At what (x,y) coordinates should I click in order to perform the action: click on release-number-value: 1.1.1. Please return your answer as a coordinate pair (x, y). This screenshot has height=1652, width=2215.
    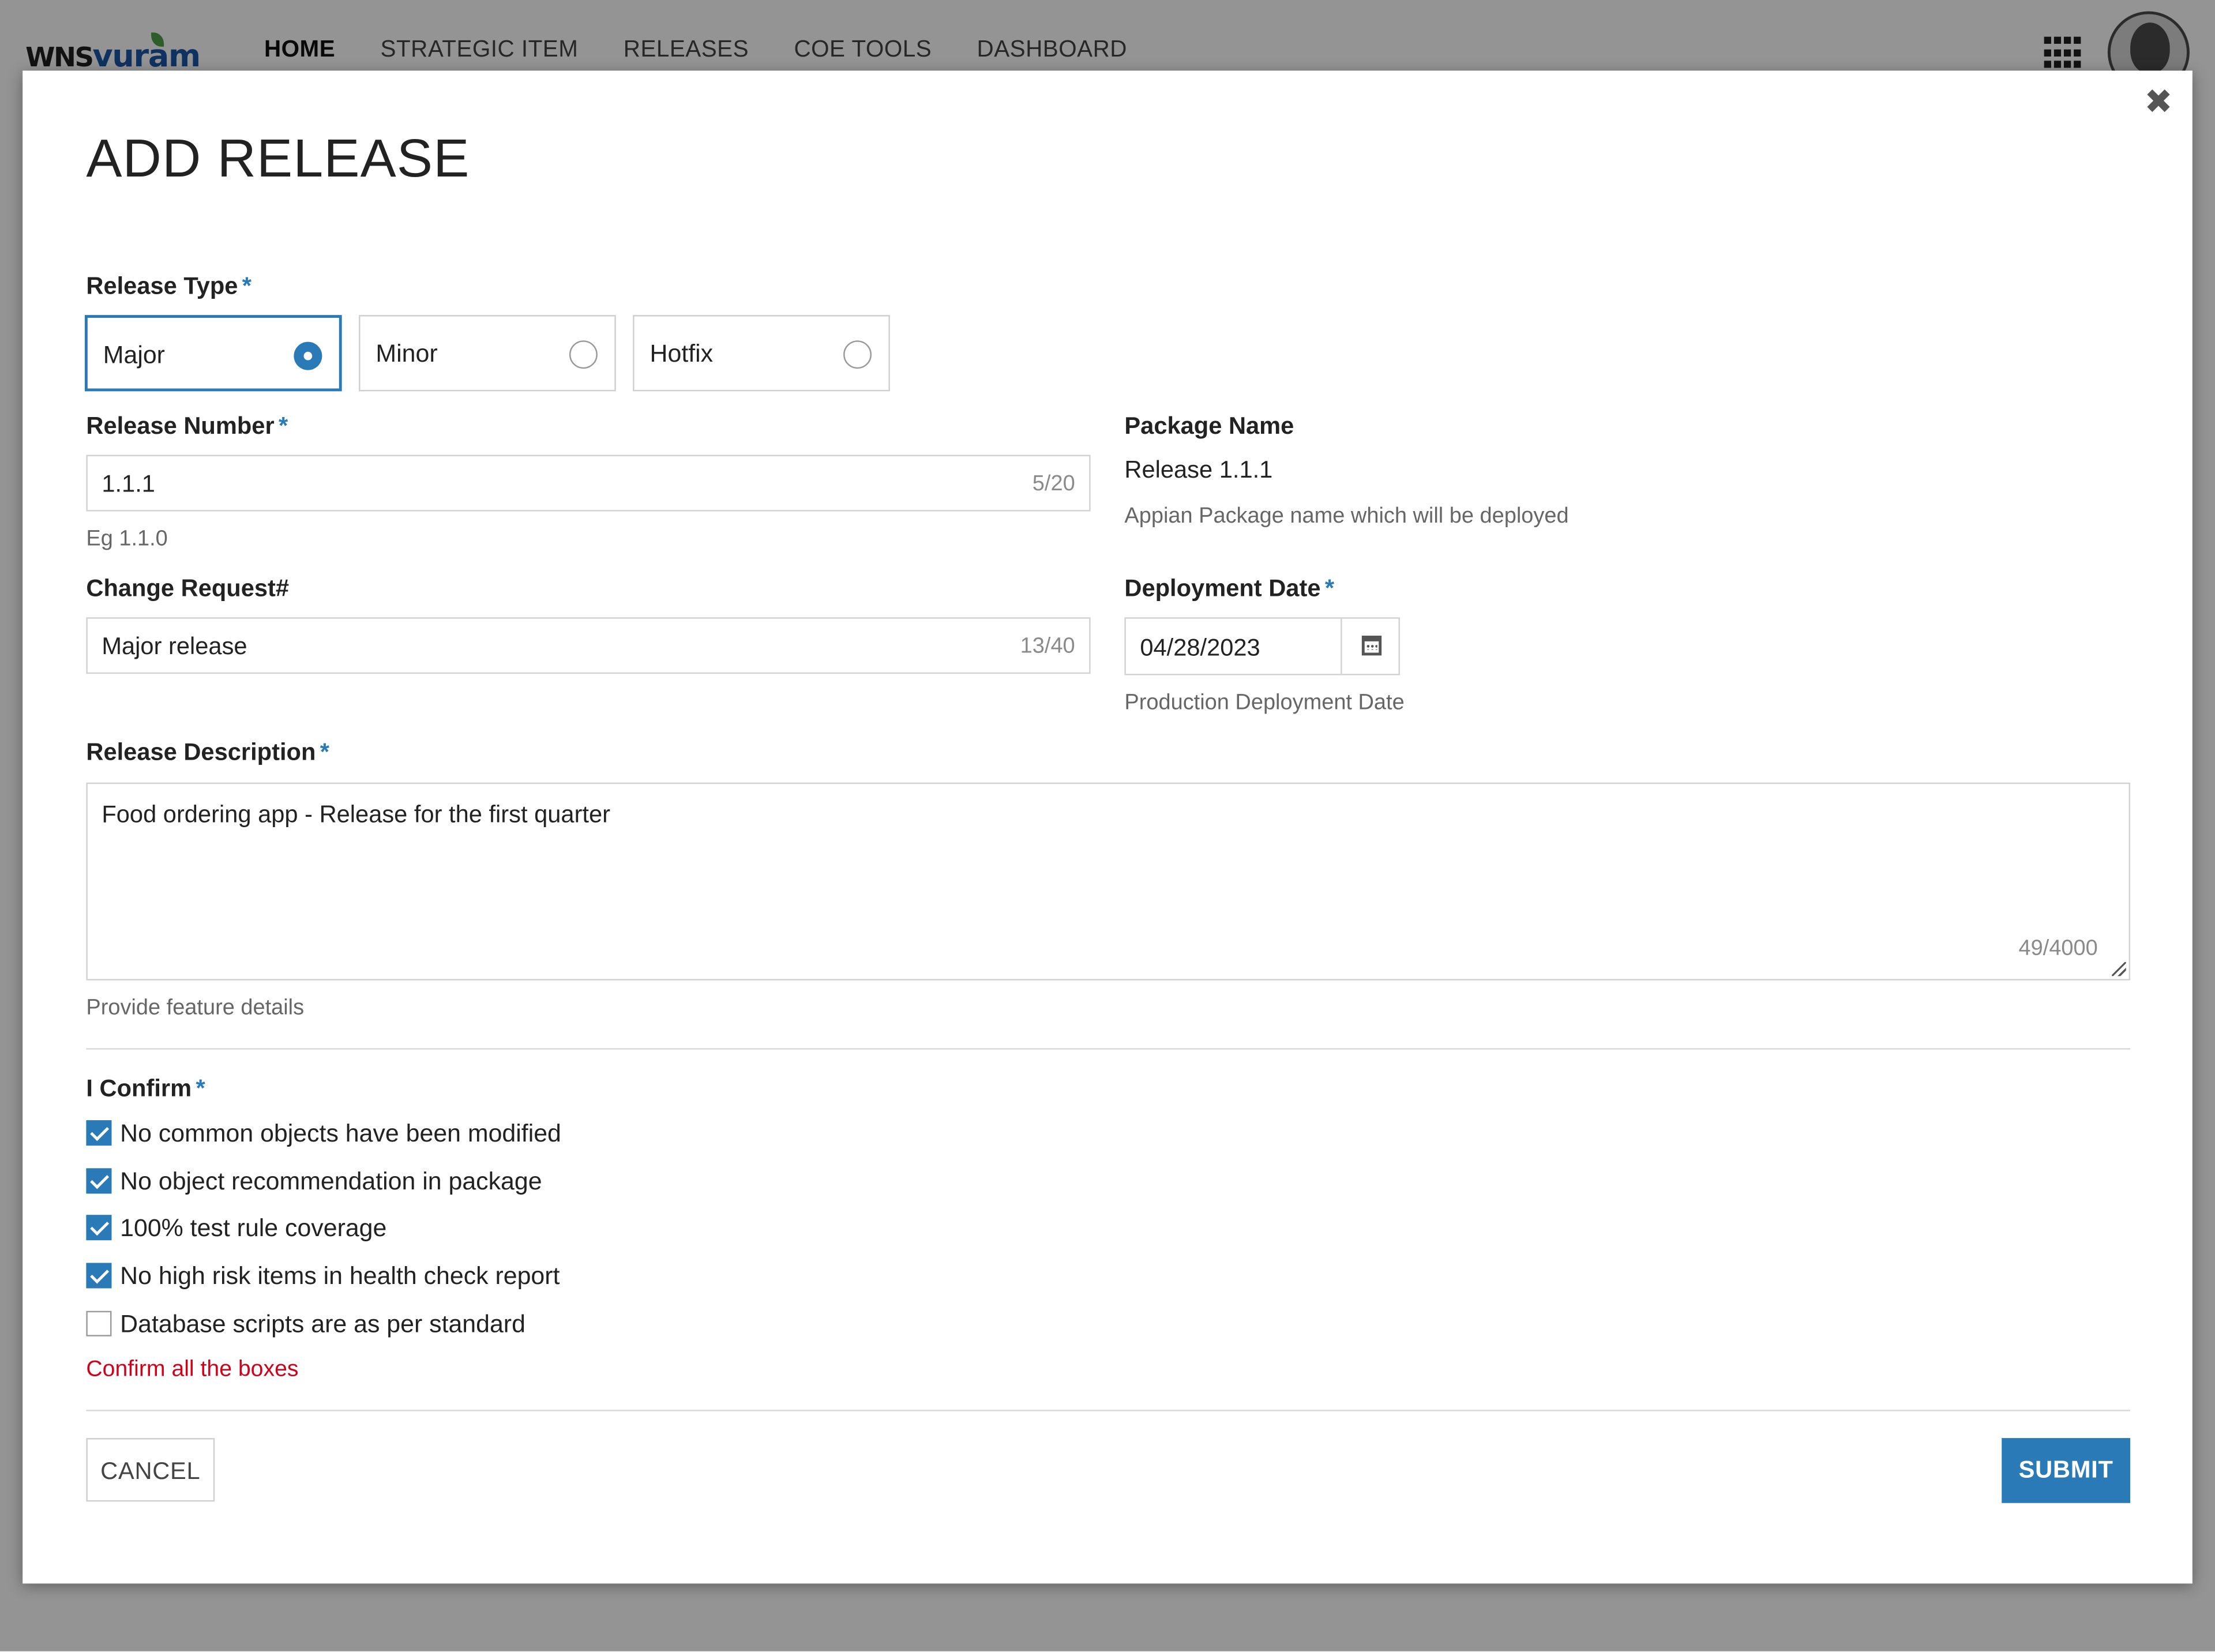
    Looking at the image, I should click on (128, 484).